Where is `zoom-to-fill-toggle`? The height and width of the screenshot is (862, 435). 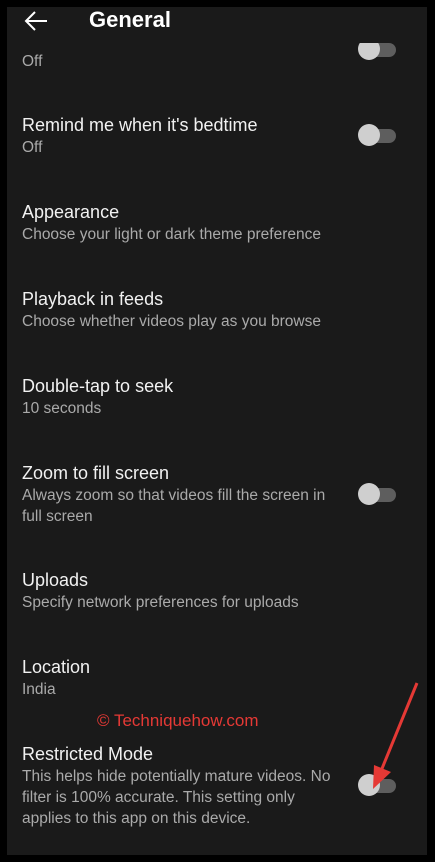 zoom-to-fill-toggle is located at coordinates (378, 494).